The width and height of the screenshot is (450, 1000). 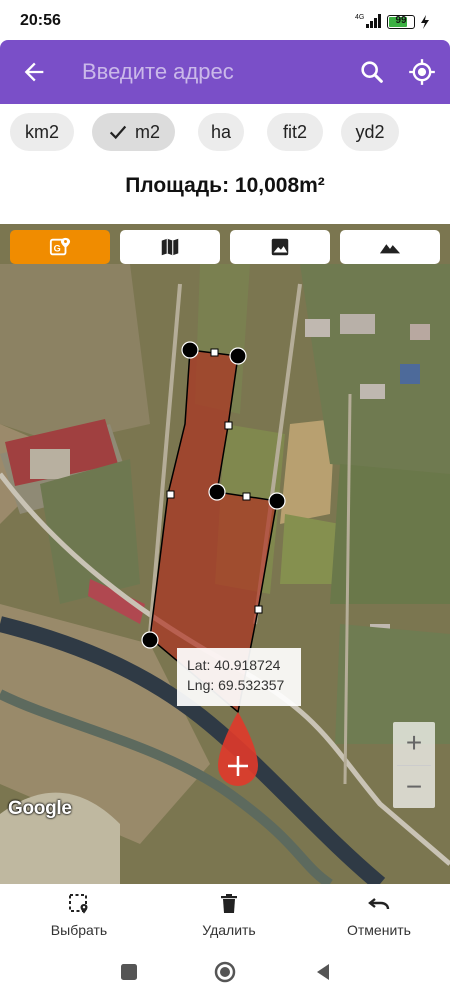 I want to click on map-type-road, so click(x=170, y=247).